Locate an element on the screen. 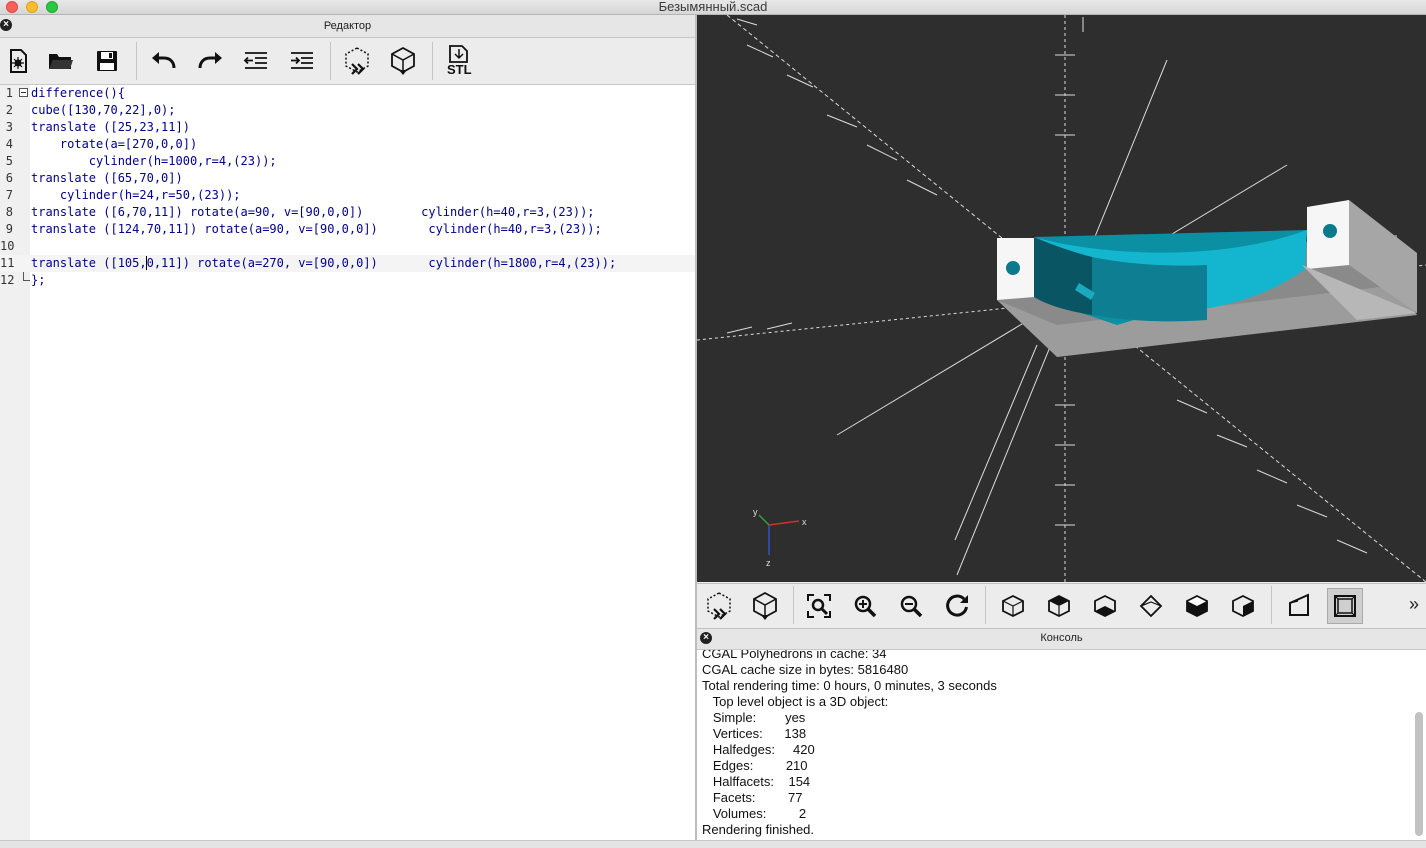 This screenshot has height=848, width=1426. open-file-button is located at coordinates (61, 61).